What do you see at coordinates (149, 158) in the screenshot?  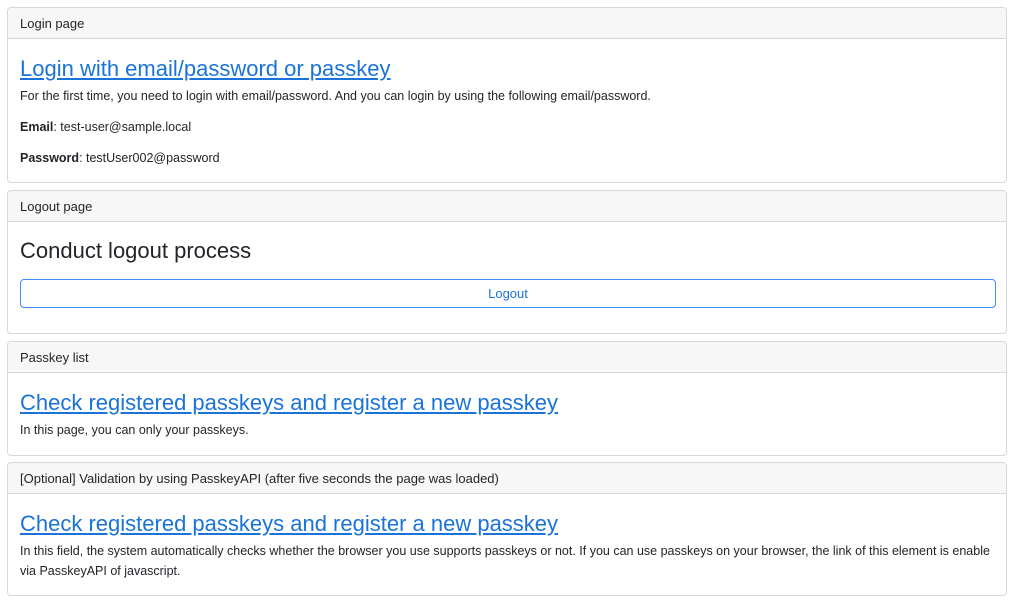 I see `password-value: : testUser002@password` at bounding box center [149, 158].